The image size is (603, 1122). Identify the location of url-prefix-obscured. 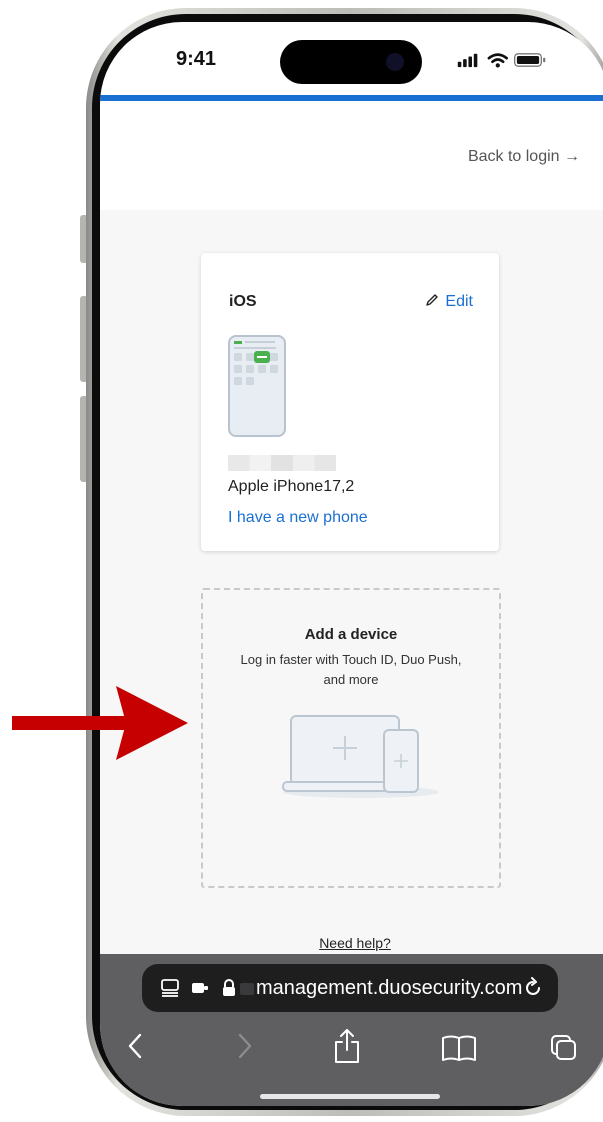
(247, 989).